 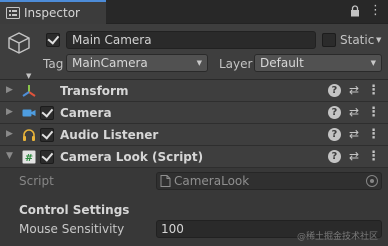 I want to click on layer-label: Layer, so click(x=236, y=64).